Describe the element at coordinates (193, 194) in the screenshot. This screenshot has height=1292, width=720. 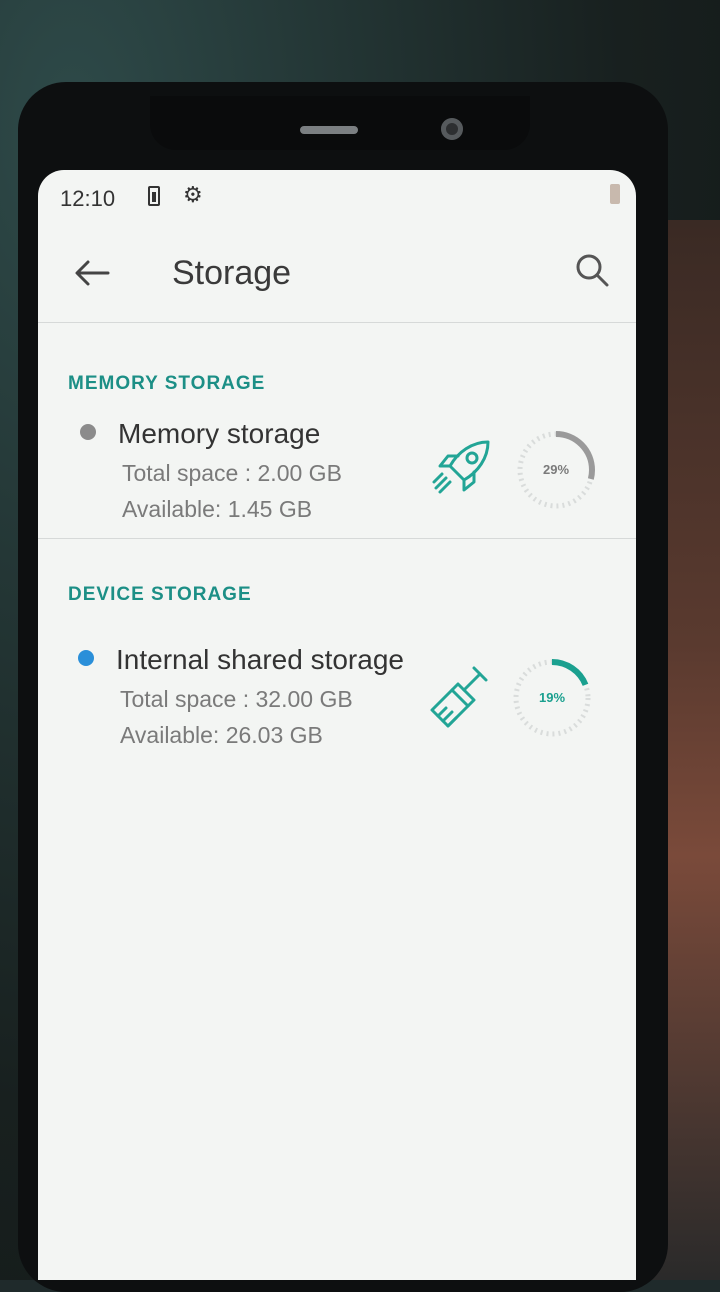
I see `settings-gear-icon: ⚙` at that location.